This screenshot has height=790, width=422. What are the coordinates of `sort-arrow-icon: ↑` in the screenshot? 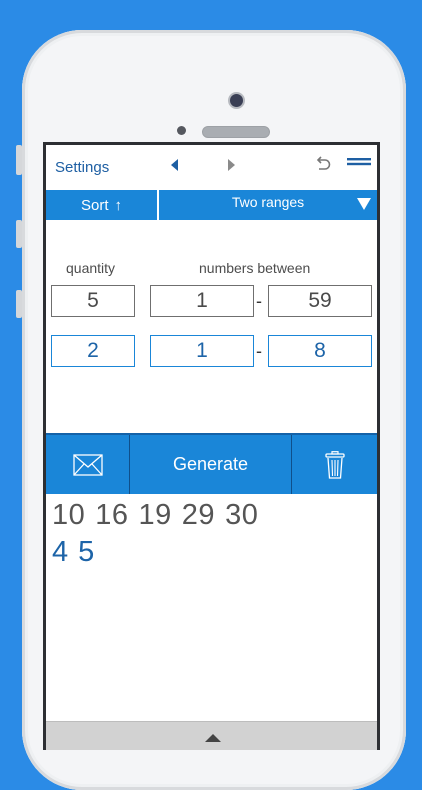 It's located at (118, 205).